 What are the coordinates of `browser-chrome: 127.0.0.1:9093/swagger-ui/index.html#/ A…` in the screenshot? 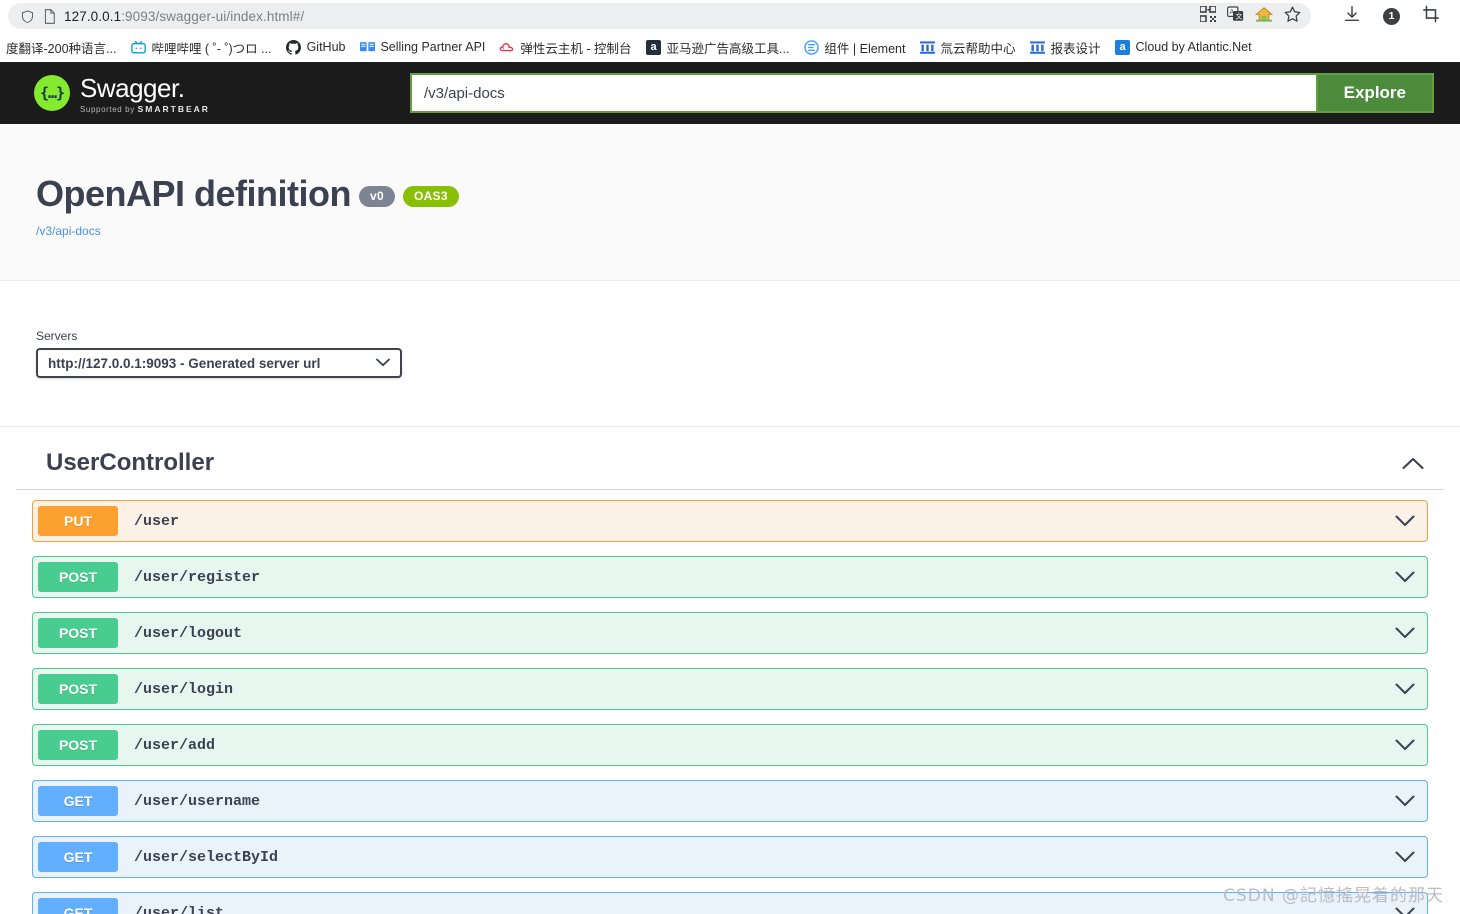 It's located at (730, 31).